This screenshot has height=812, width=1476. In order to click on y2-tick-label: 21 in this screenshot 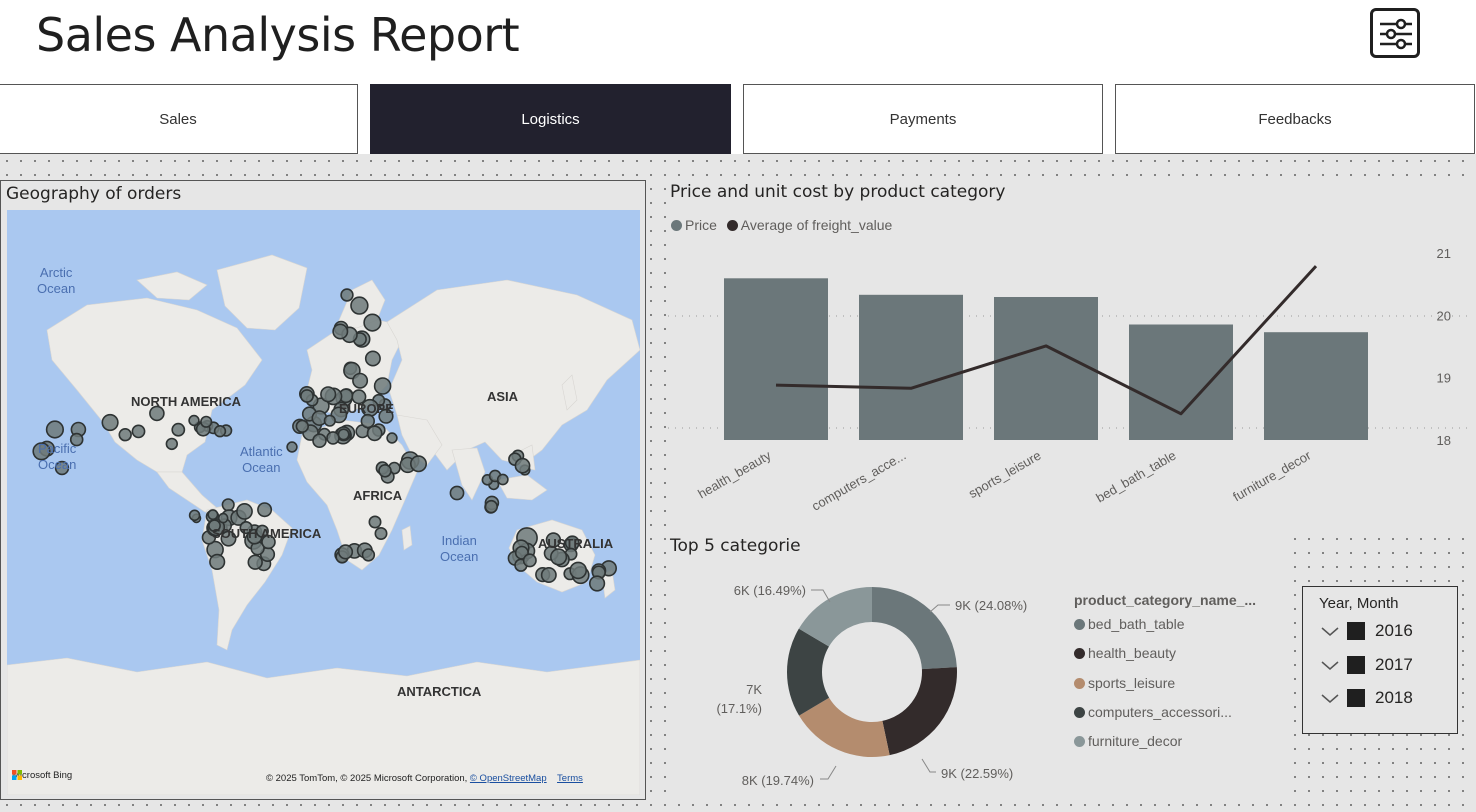, I will do `click(1444, 253)`.